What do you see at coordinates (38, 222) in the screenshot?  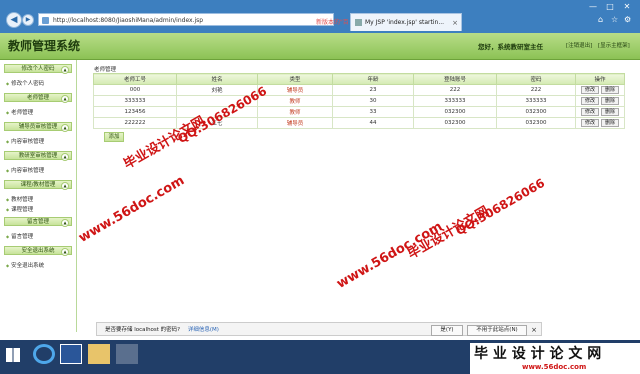 I see `sidebar-section-messages: 留言管理 ▲` at bounding box center [38, 222].